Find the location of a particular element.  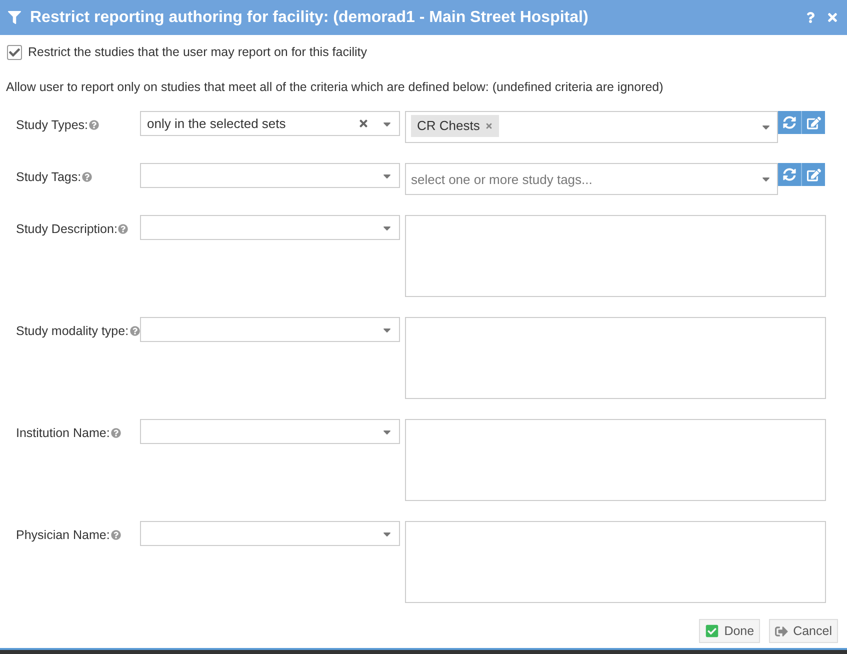

tag-chip: CR Chests is located at coordinates (455, 126).